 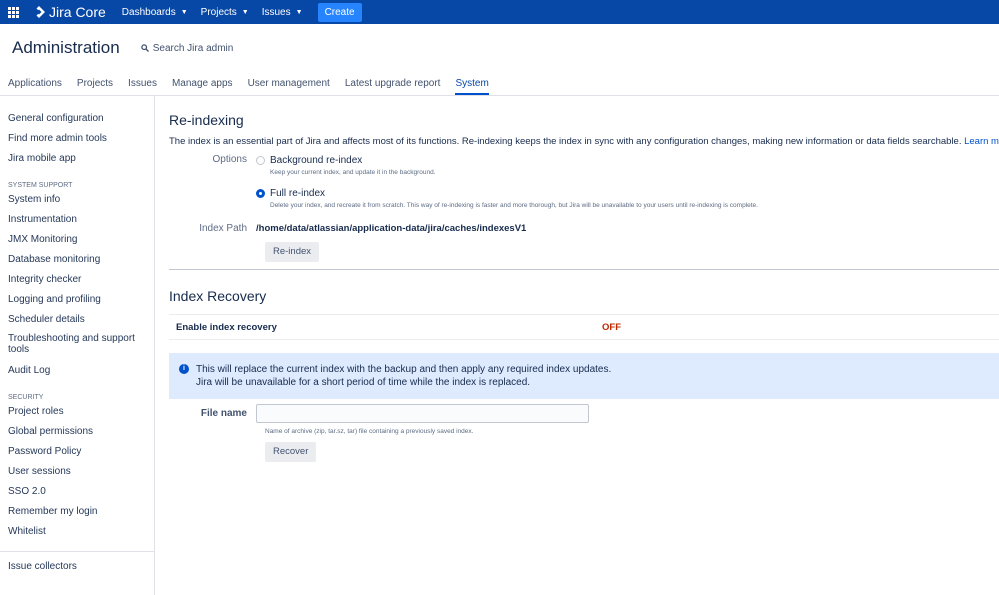 What do you see at coordinates (316, 160) in the screenshot?
I see `background-reindex-label: Background re-index` at bounding box center [316, 160].